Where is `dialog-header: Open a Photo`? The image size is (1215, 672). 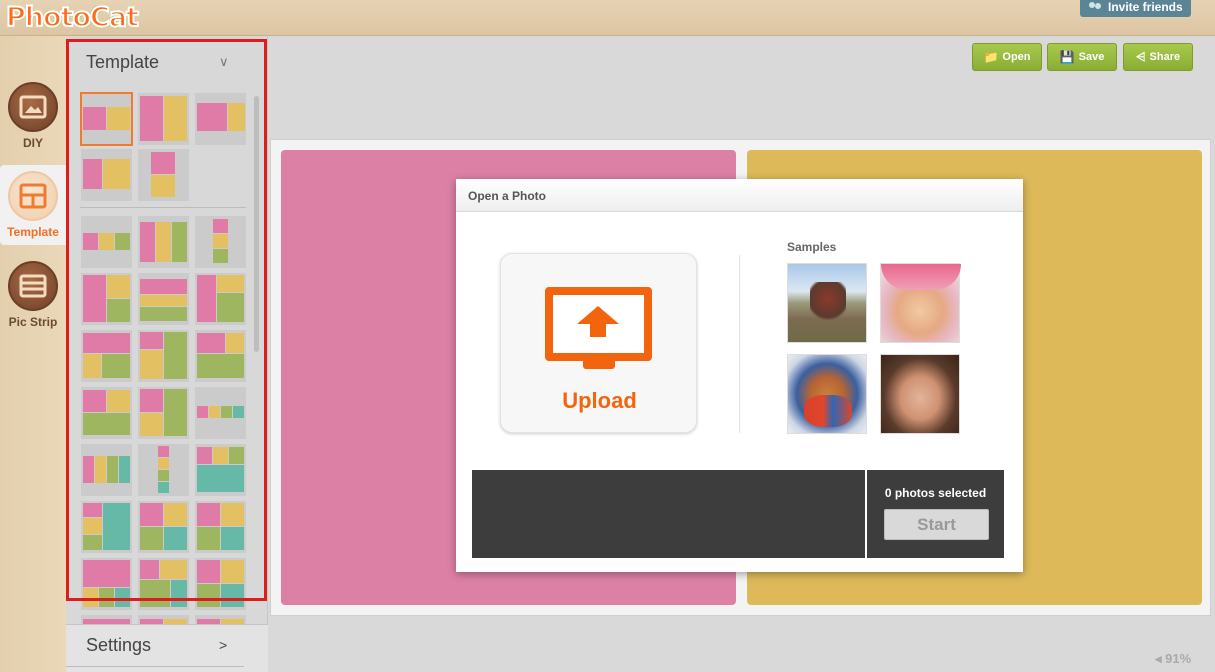
dialog-header: Open a Photo is located at coordinates (739, 195).